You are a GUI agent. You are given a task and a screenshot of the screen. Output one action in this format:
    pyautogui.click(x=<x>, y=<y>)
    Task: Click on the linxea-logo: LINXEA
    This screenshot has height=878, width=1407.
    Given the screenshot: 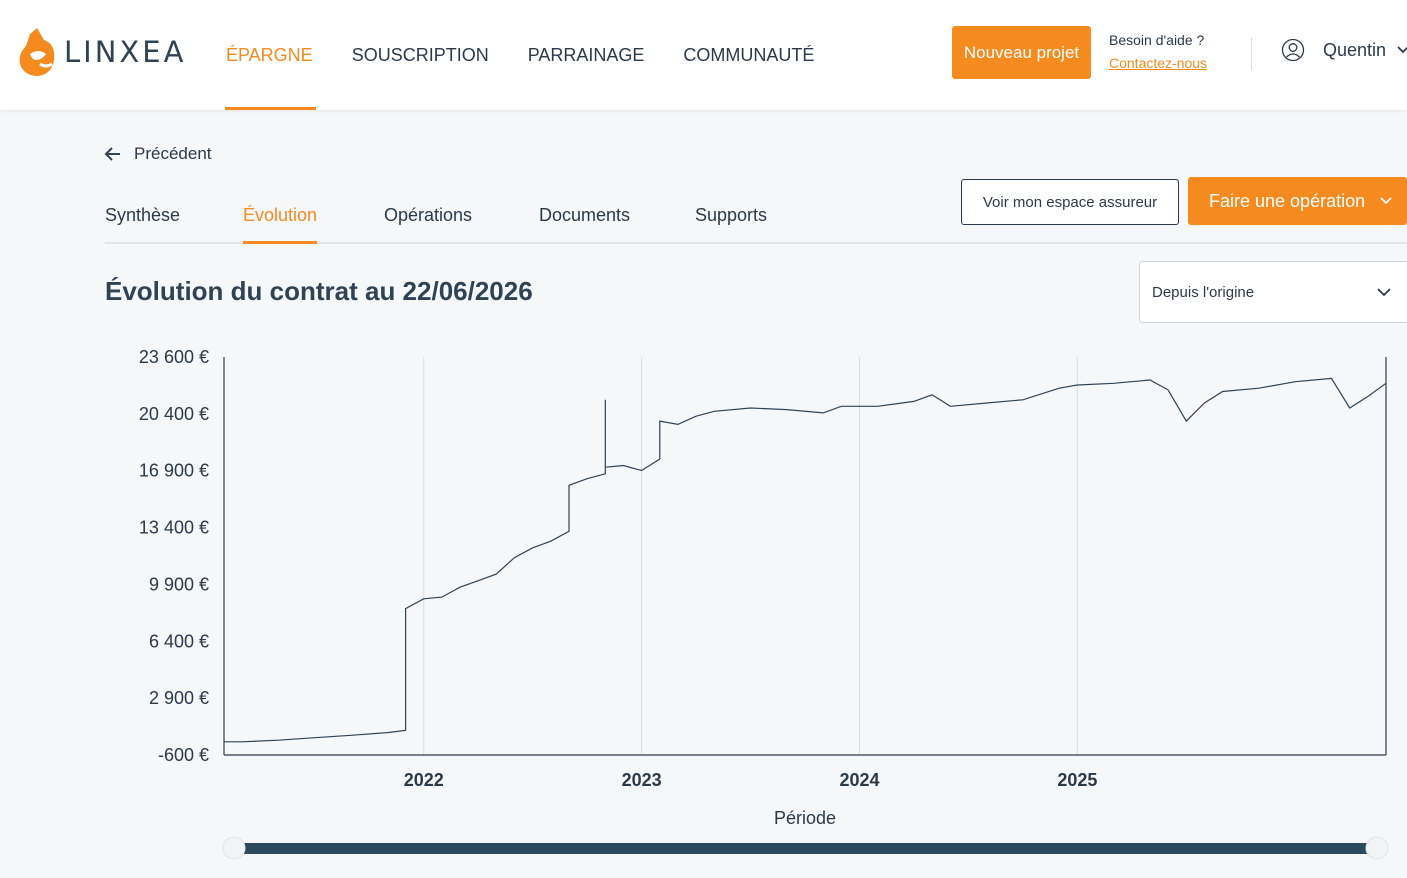 What is the action you would take?
    pyautogui.click(x=101, y=52)
    